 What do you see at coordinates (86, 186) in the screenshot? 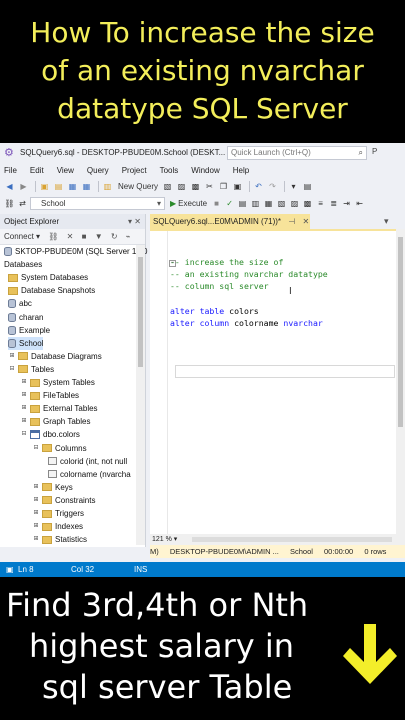
I see `save-all-icon: ▦` at bounding box center [86, 186].